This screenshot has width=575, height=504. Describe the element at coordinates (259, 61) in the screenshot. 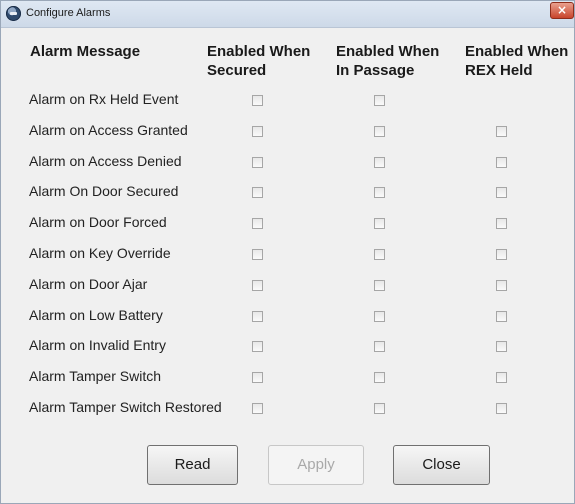

I see `header-enabled-secured: Enabled When Secured` at that location.